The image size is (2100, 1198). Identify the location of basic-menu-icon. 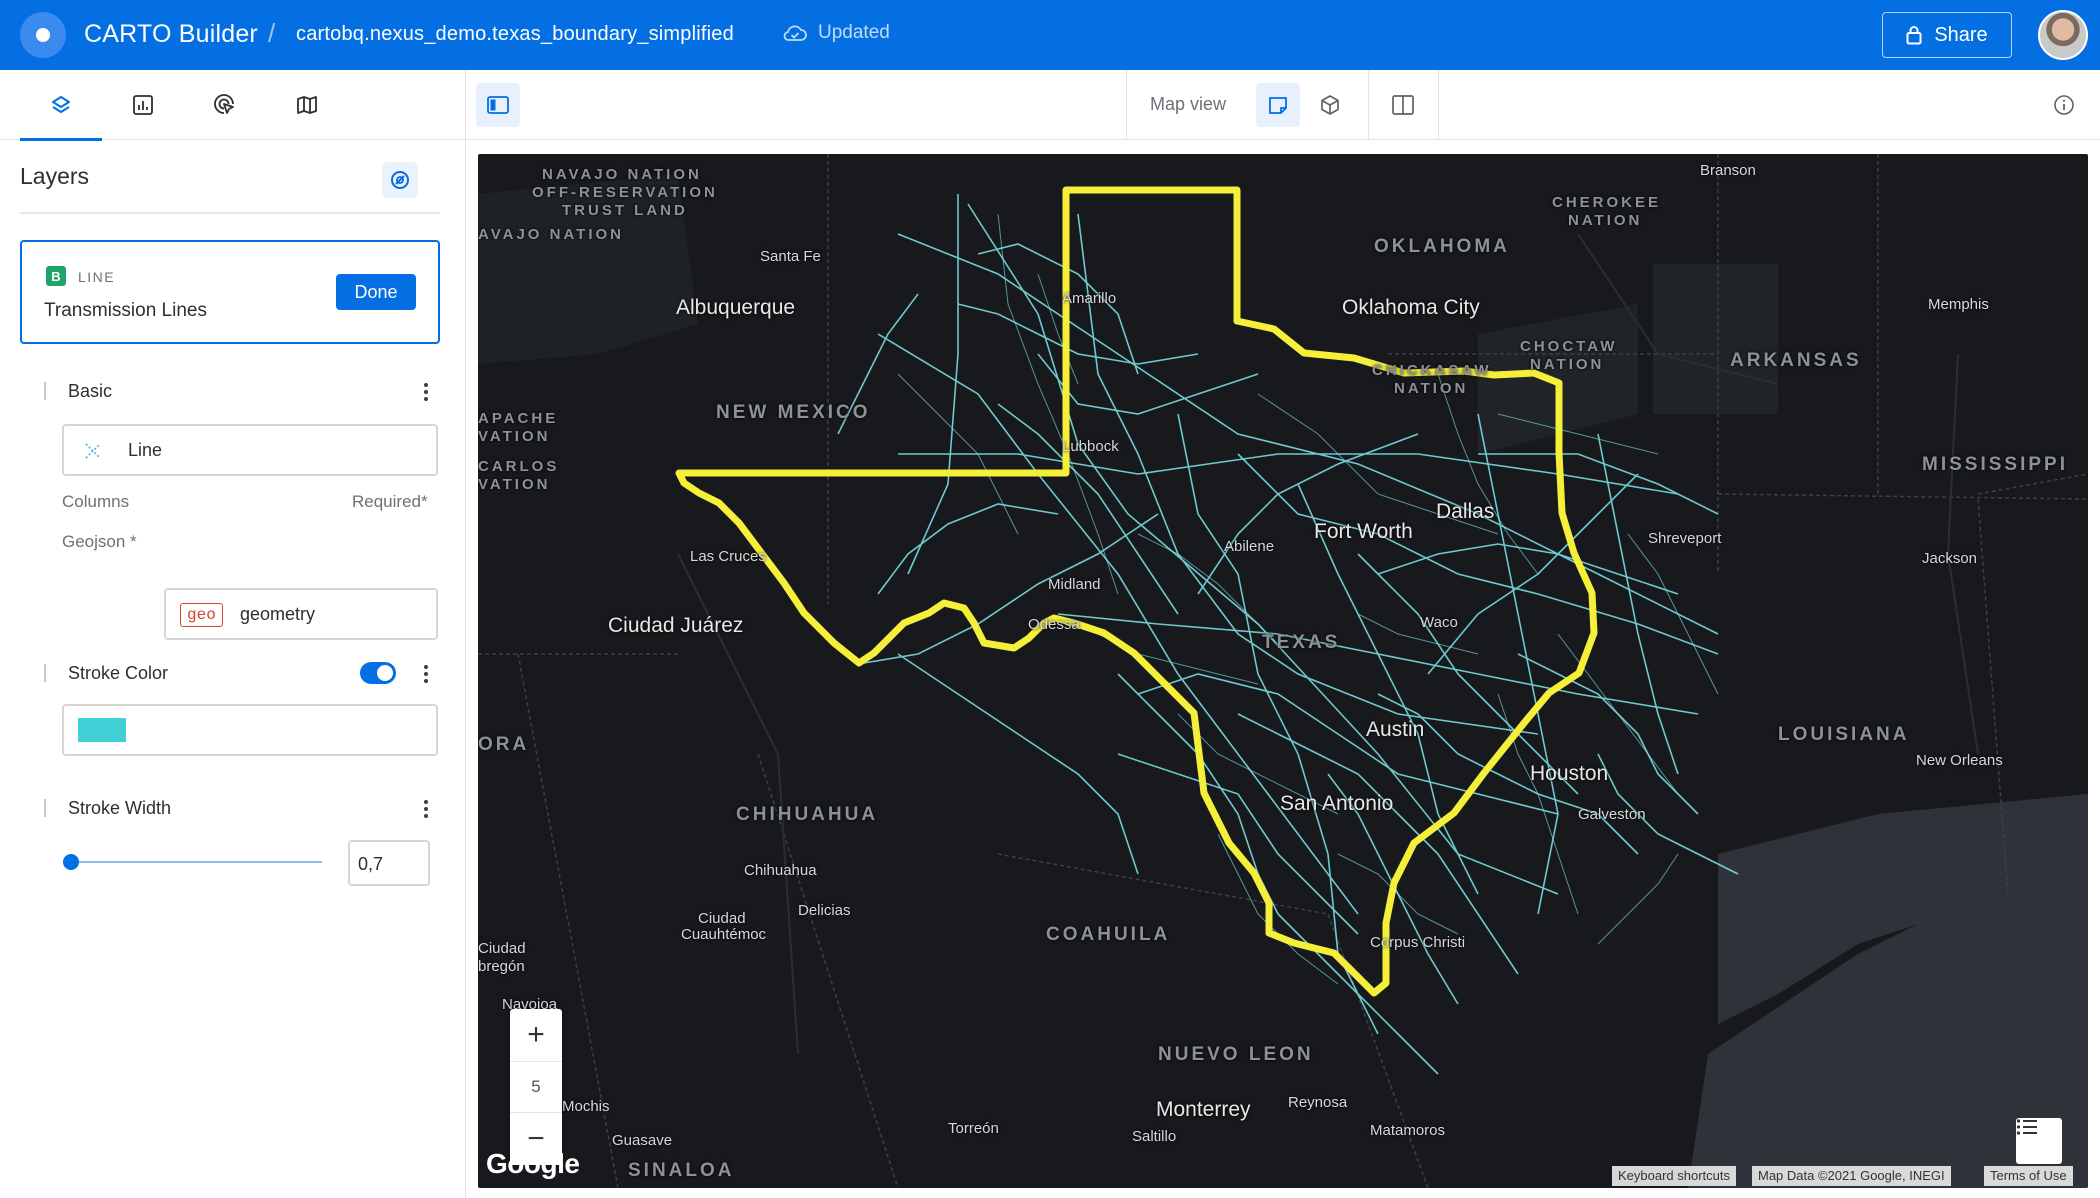
(426, 392).